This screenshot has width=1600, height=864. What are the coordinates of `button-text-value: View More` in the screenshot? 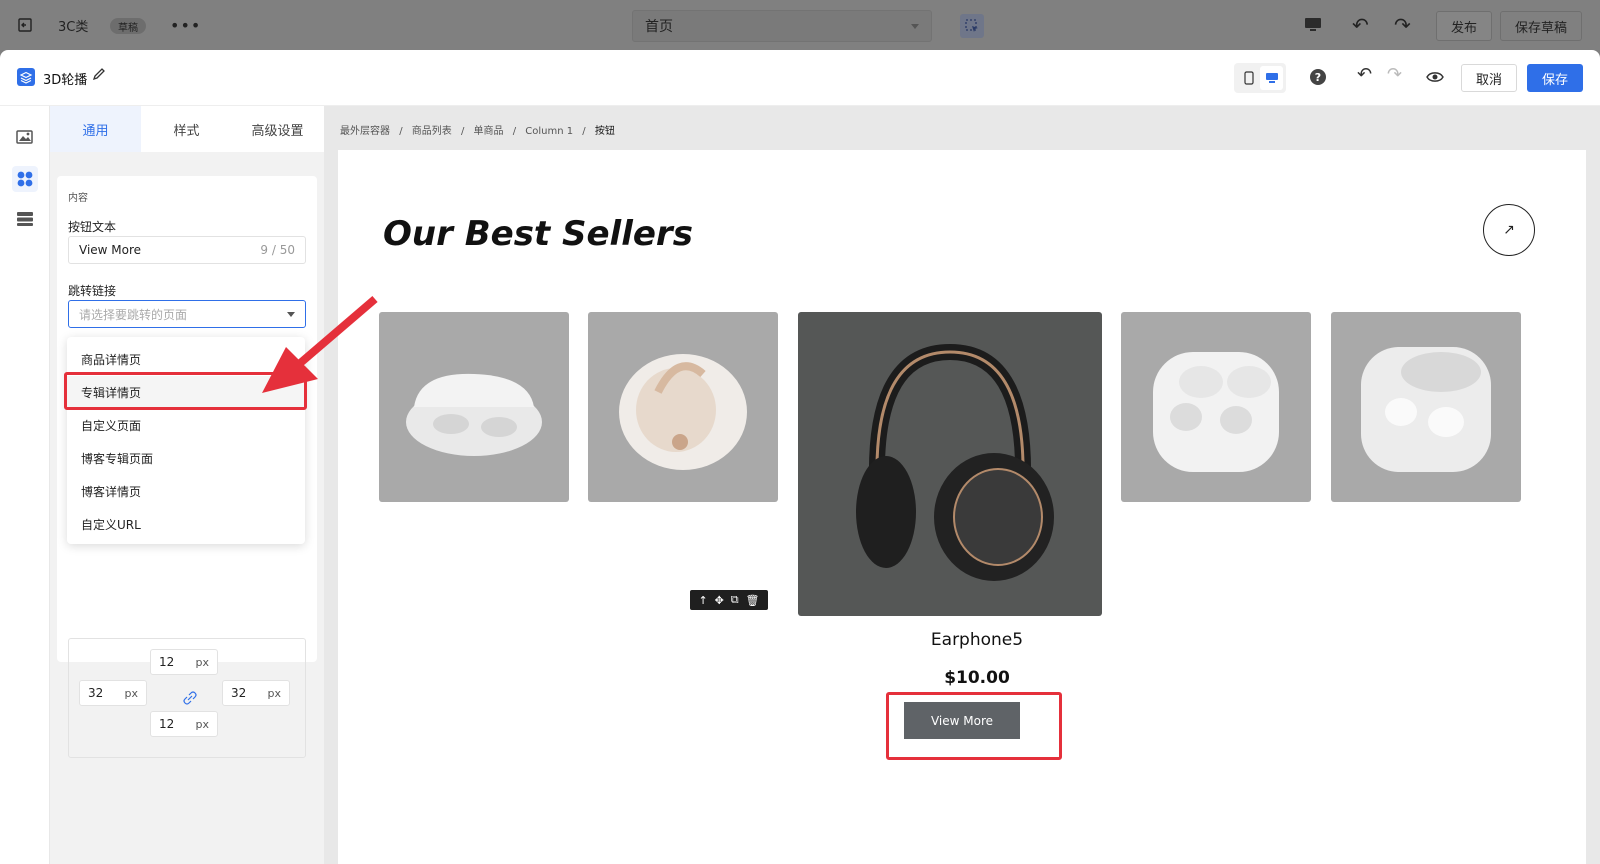 It's located at (110, 250).